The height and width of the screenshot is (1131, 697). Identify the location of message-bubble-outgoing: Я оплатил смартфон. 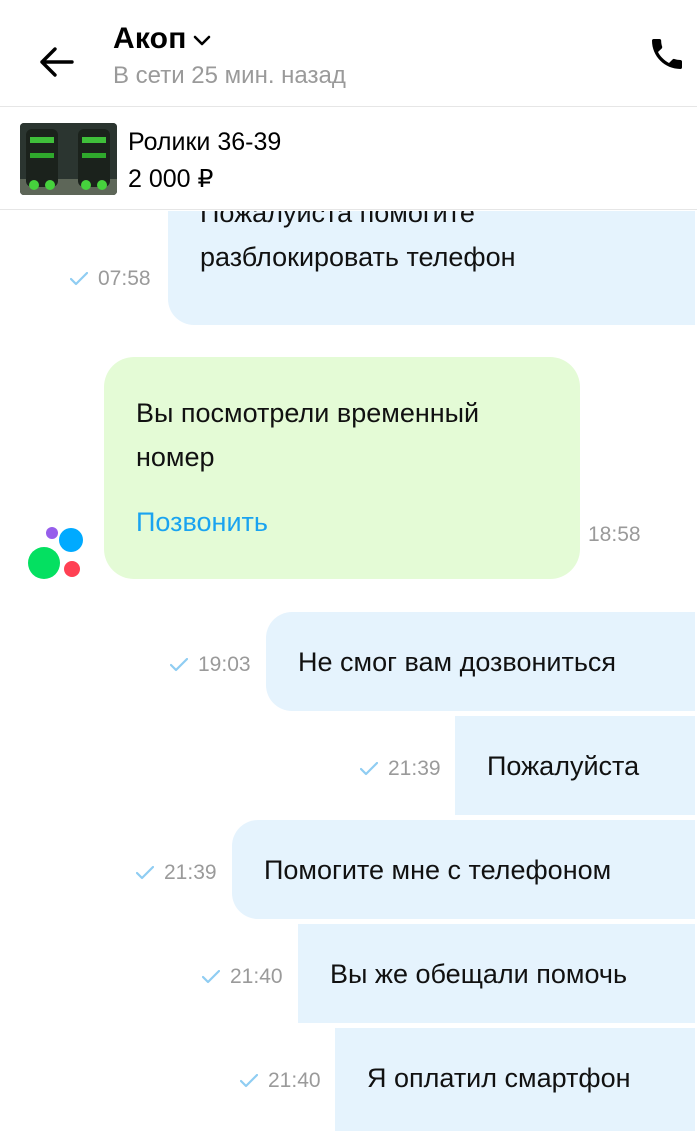
(515, 1079).